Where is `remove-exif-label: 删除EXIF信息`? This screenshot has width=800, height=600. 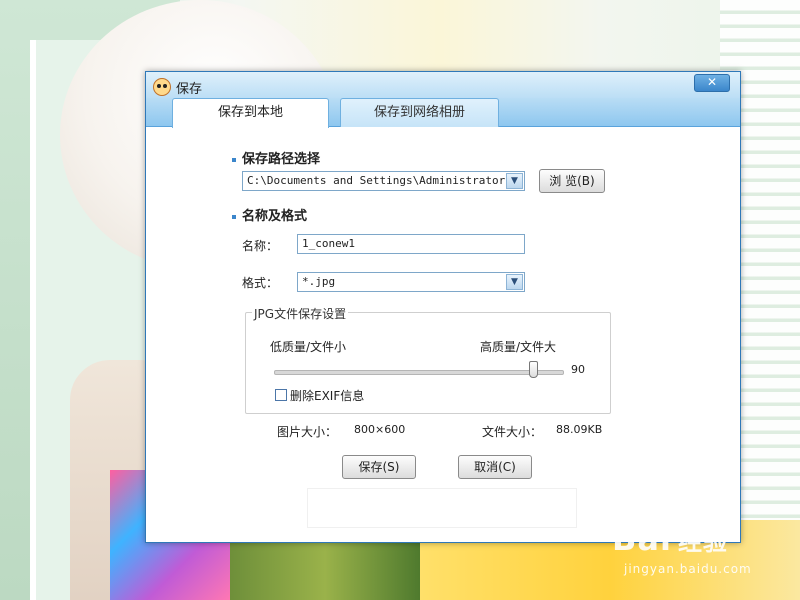 remove-exif-label: 删除EXIF信息 is located at coordinates (327, 395).